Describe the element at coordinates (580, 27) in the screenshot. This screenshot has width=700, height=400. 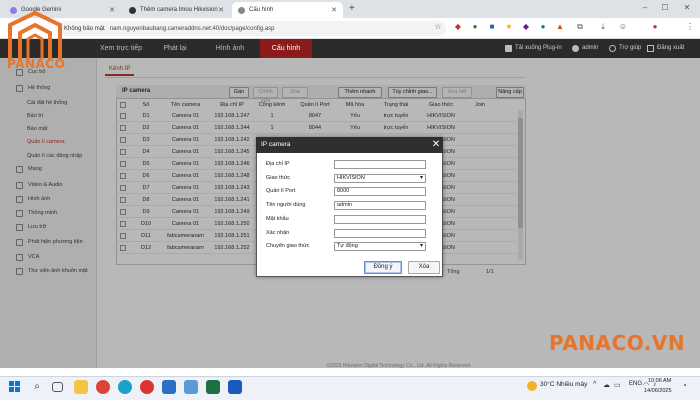
I see `extensions-puzzle-icon: ⧉` at that location.